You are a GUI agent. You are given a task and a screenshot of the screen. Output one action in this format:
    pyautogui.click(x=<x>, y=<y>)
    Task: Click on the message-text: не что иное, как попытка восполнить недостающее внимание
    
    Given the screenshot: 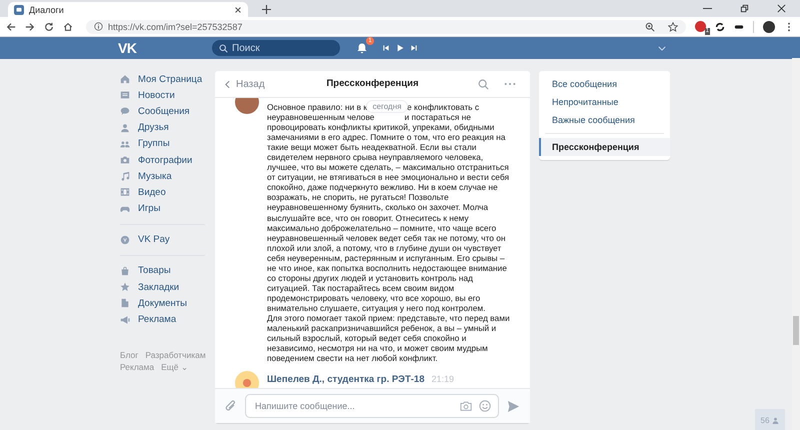 What is the action you would take?
    pyautogui.click(x=387, y=267)
    